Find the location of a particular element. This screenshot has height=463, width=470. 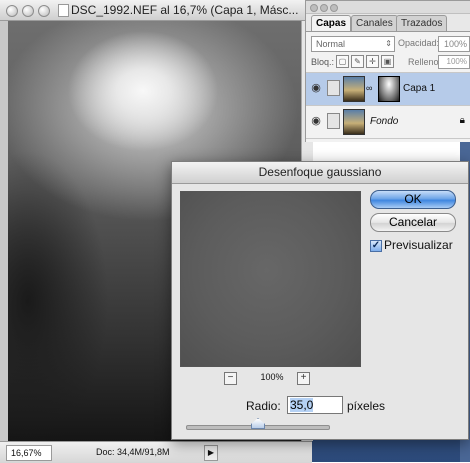

layer-row-fondo: ◉ Fondo 🔒︎ is located at coordinates (388, 122).